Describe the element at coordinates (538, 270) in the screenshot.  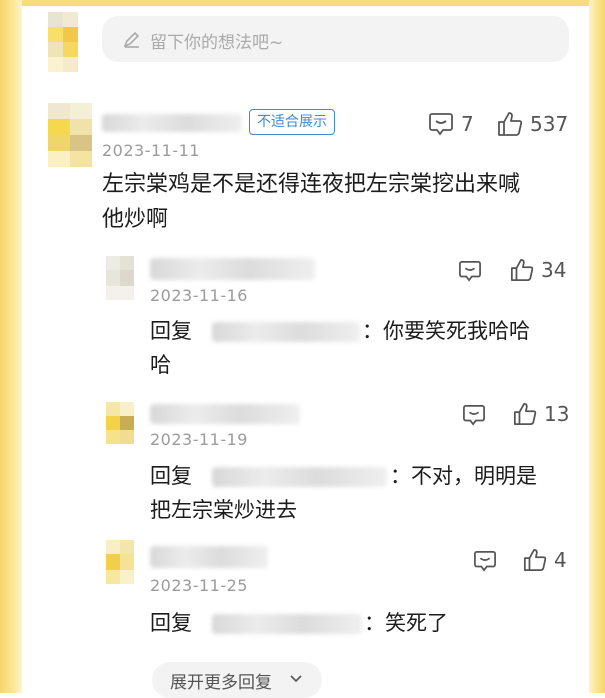
I see `like-button: 34` at that location.